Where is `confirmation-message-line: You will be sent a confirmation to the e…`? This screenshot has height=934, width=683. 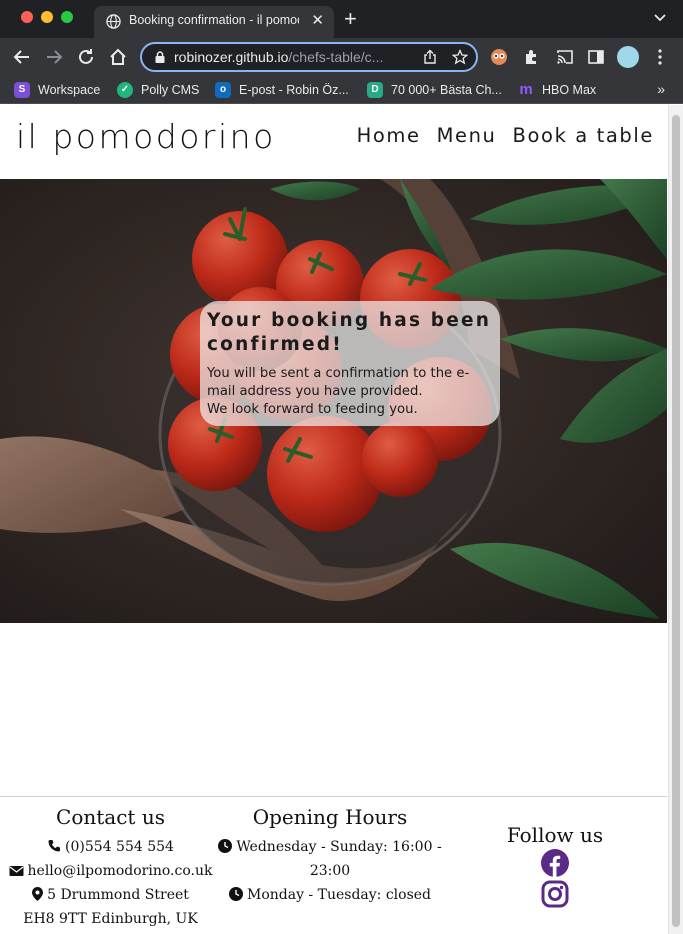
confirmation-message-line: You will be sent a confirmation to the e… is located at coordinates (338, 382).